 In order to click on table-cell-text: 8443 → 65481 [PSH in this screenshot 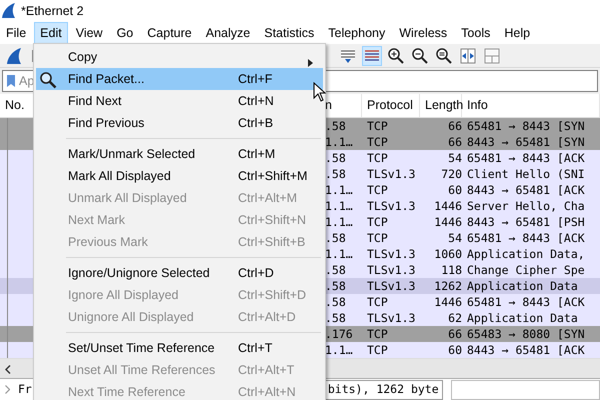, I will do `click(526, 222)`.